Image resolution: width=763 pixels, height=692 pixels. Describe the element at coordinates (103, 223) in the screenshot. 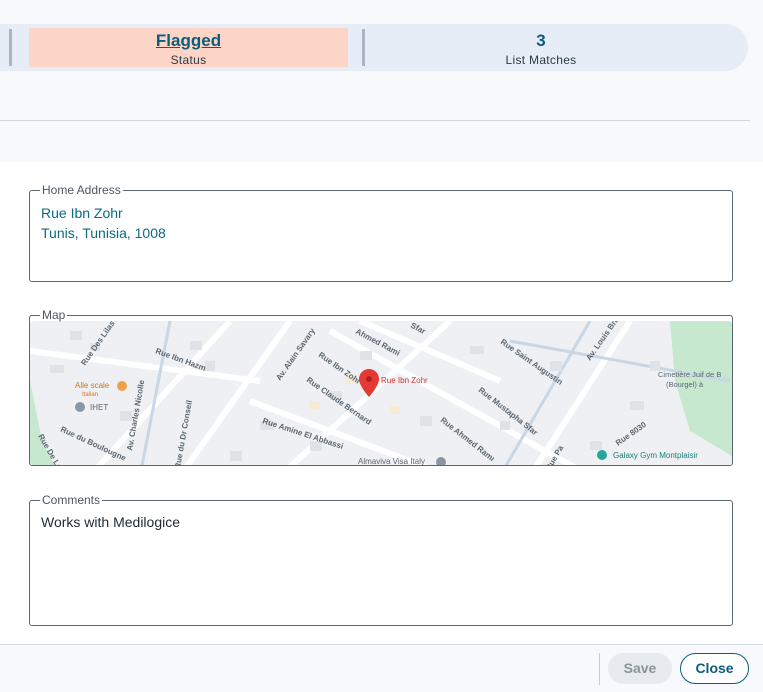

I see `home-address-value: Rue Ibn Zohr Tunis, Tunisia, 1008` at that location.